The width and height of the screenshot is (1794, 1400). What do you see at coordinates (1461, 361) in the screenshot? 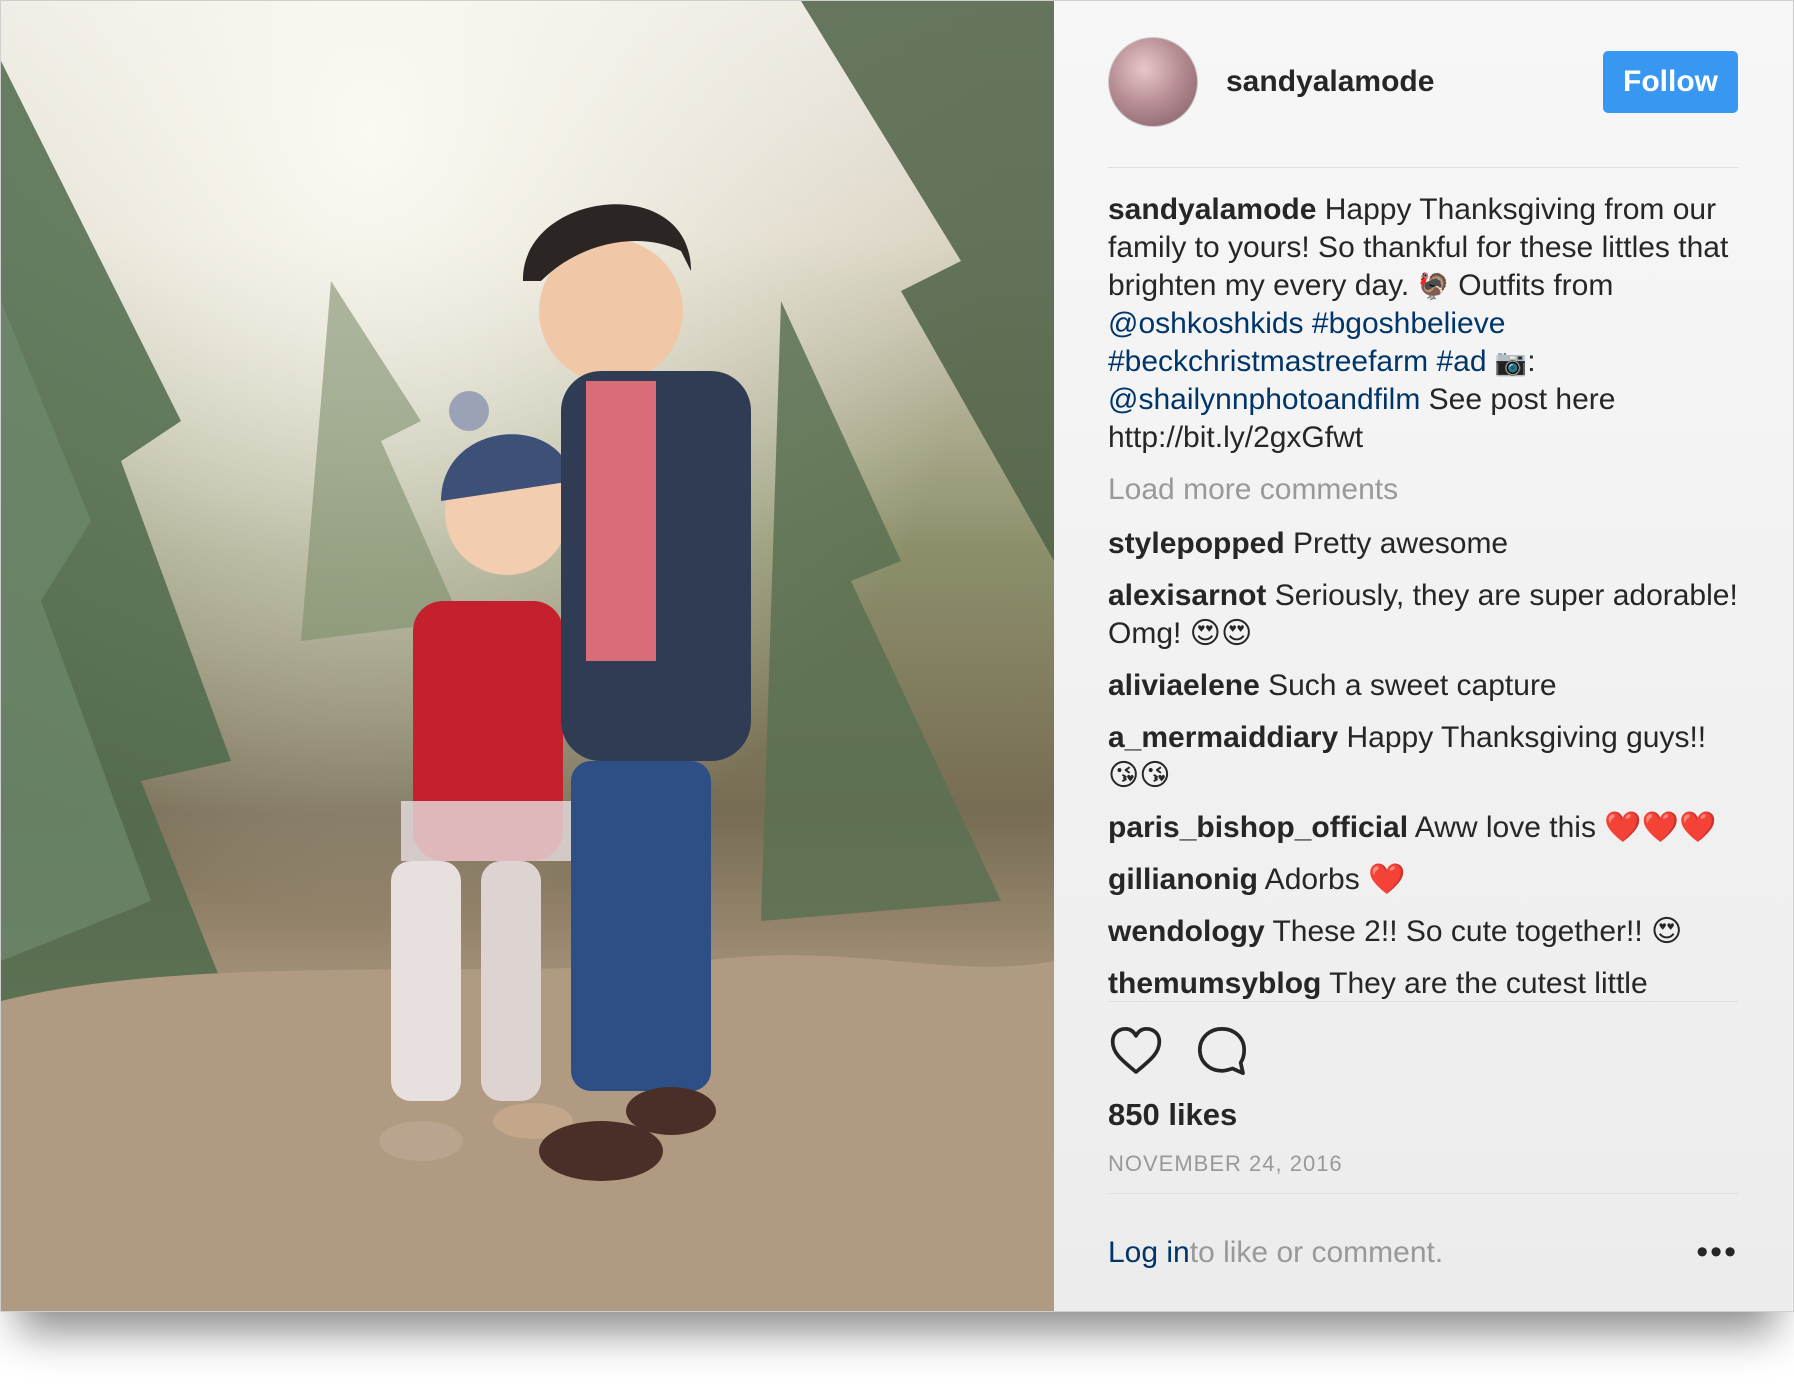
I see `hashtag-link: #ad` at bounding box center [1461, 361].